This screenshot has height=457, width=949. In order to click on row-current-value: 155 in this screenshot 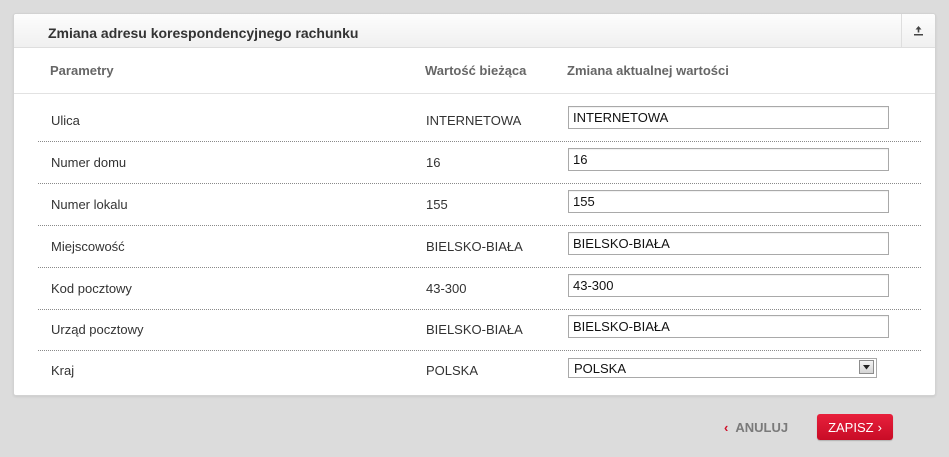, I will do `click(437, 204)`.